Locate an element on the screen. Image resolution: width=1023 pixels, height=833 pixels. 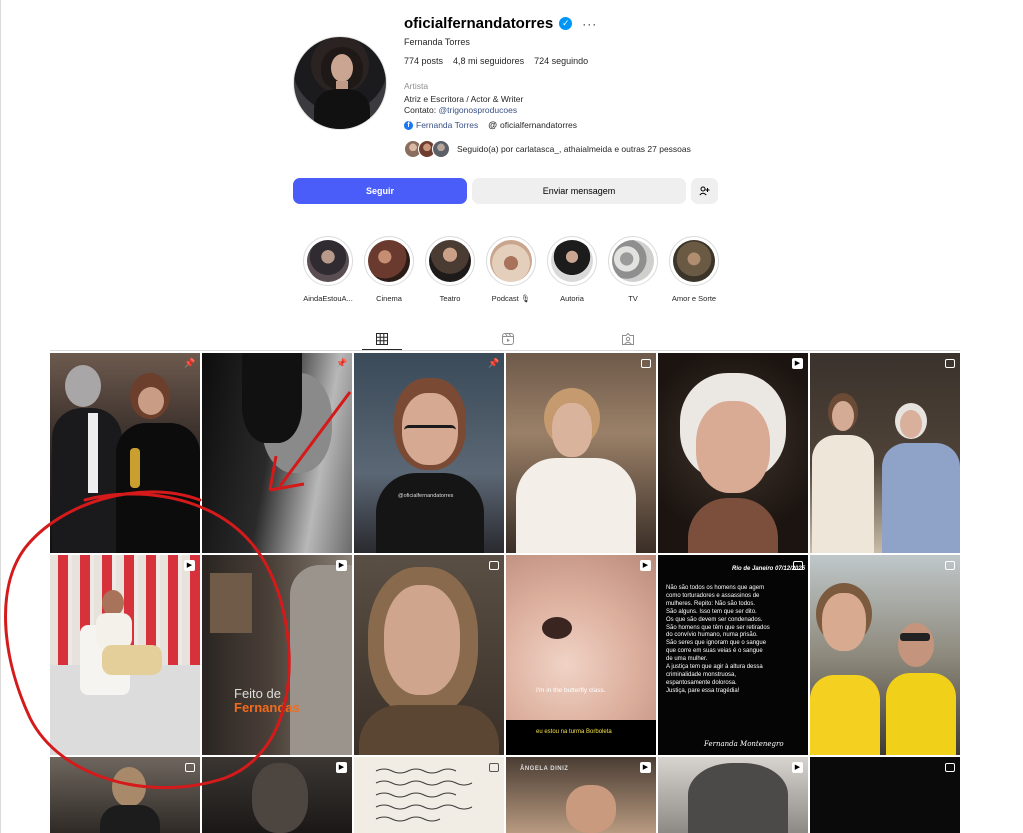
highlight-cinema: Cinema is located at coordinates (389, 269).